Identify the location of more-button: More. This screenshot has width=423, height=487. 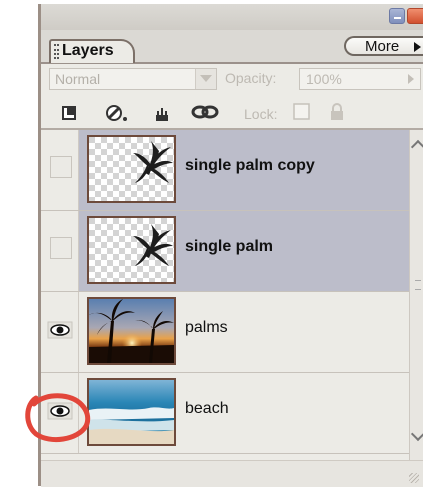
(383, 46).